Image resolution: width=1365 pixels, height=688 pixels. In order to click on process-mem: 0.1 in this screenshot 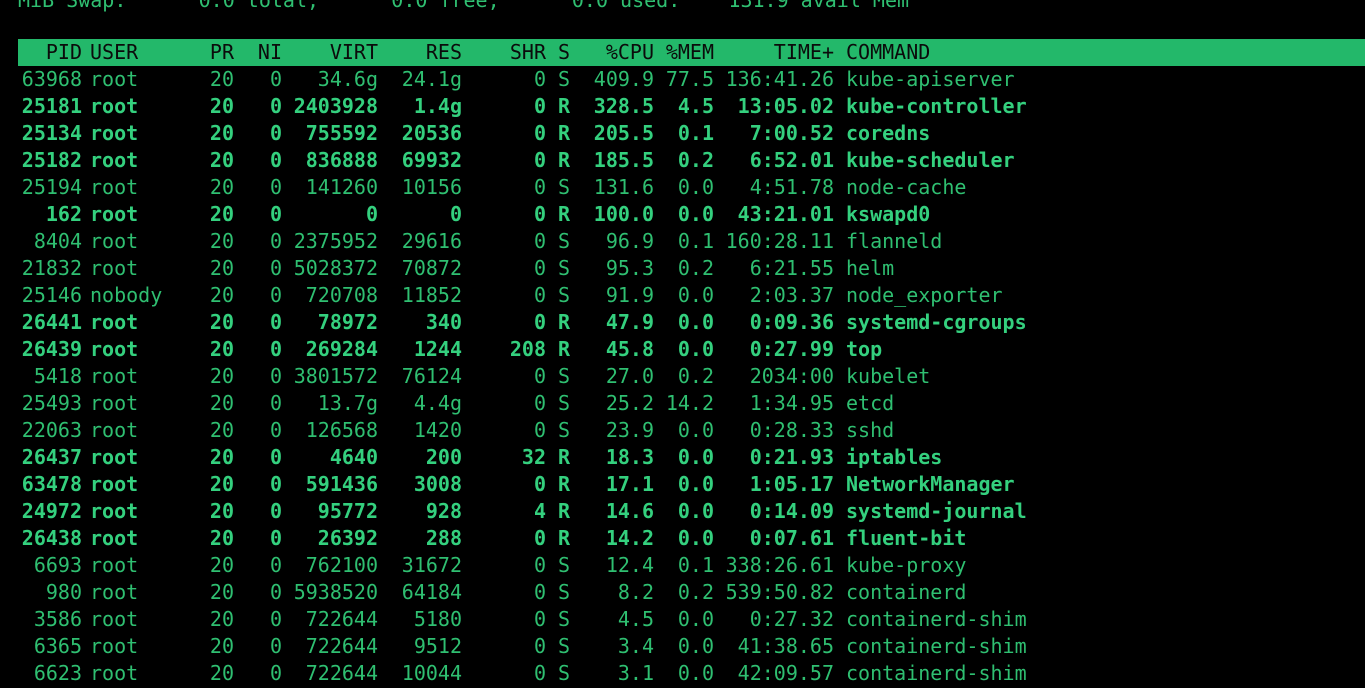, I will do `click(695, 565)`.